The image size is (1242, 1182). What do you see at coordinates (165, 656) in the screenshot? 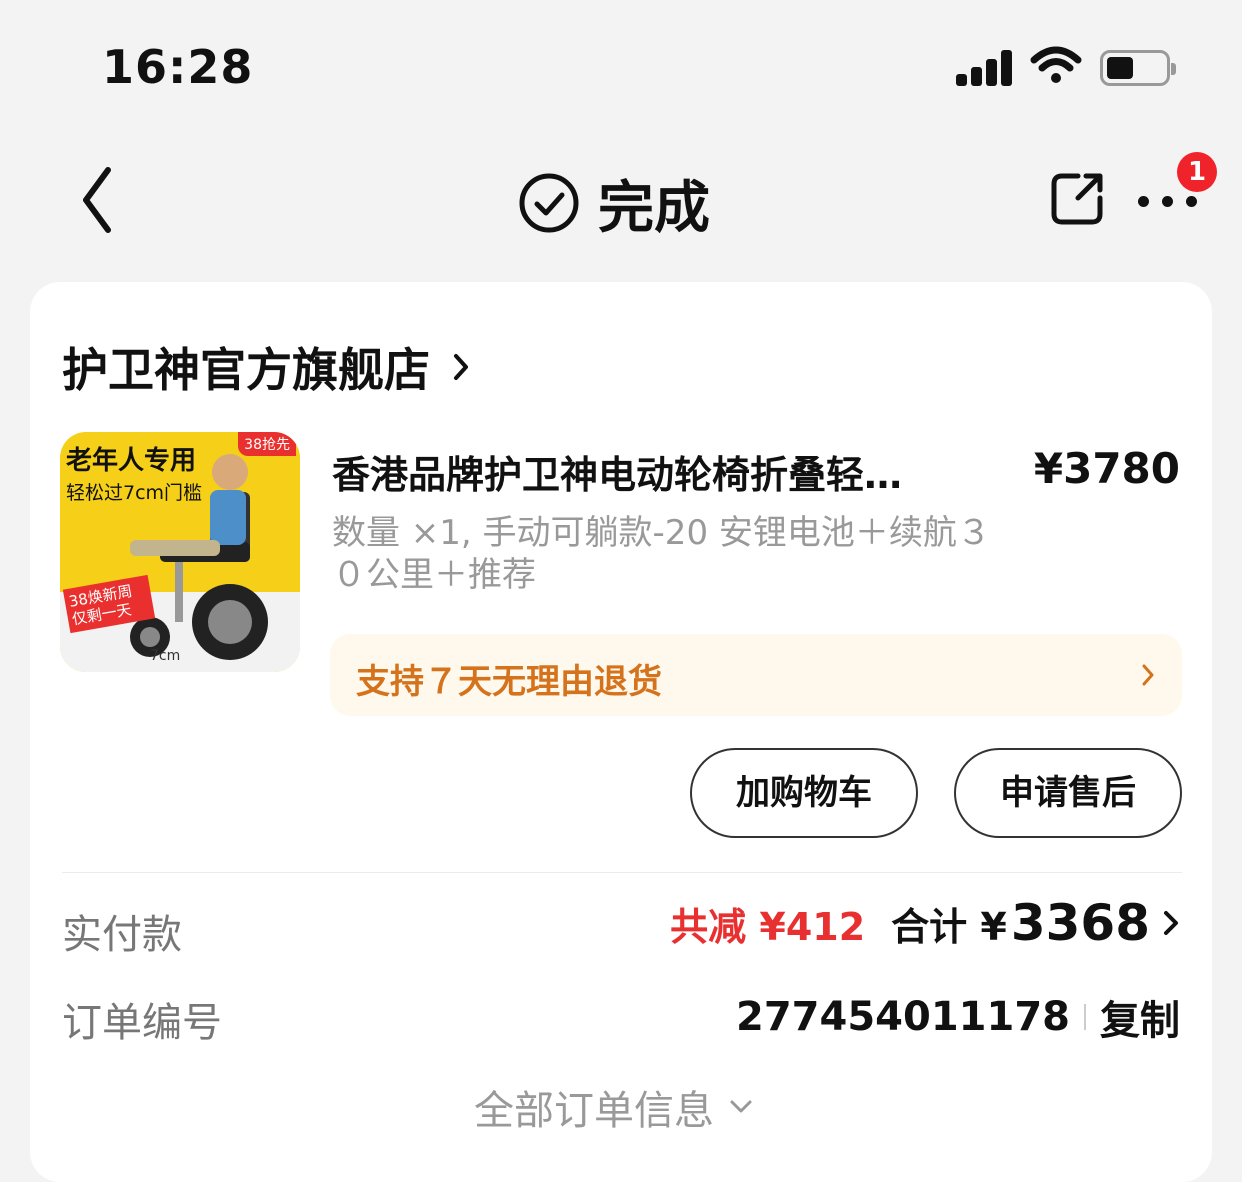
I see `thumb-measure: 7cm` at bounding box center [165, 656].